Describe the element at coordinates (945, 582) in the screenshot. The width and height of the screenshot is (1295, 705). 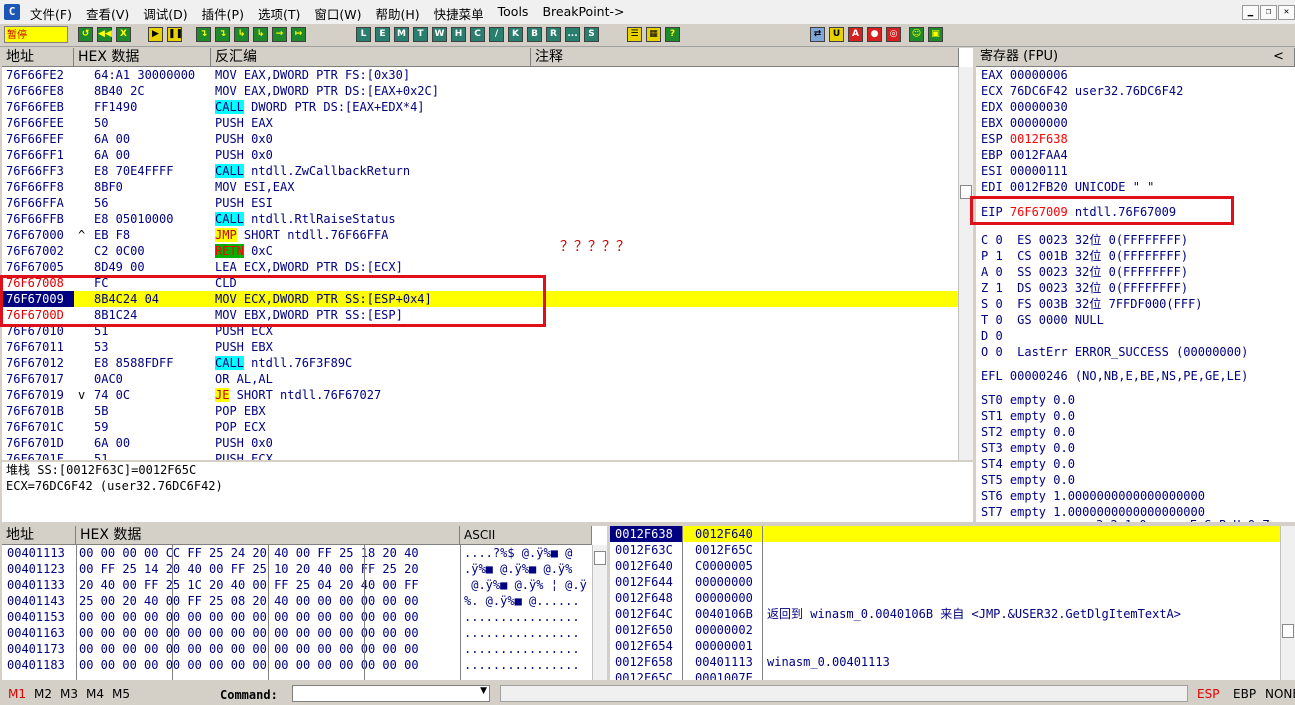
I see `stack-row: 0012F644 00000000` at that location.